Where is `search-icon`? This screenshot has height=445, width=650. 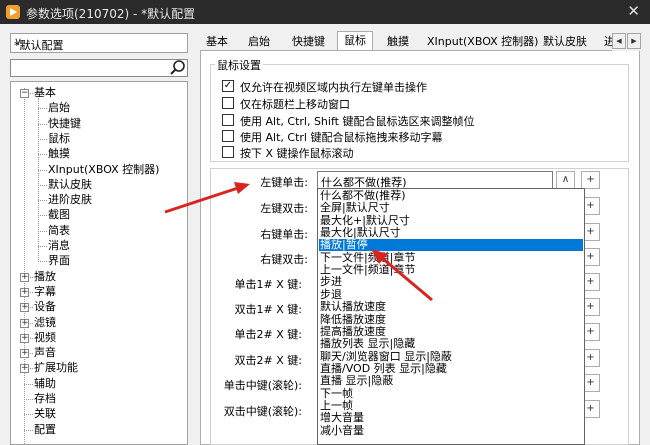 search-icon is located at coordinates (178, 68).